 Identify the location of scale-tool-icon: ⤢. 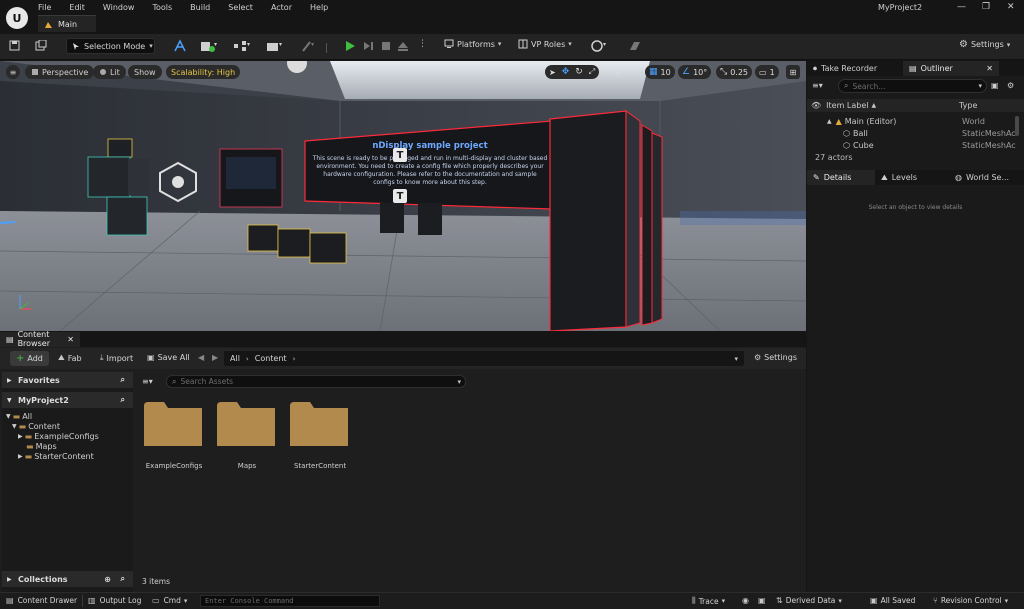
(592, 72).